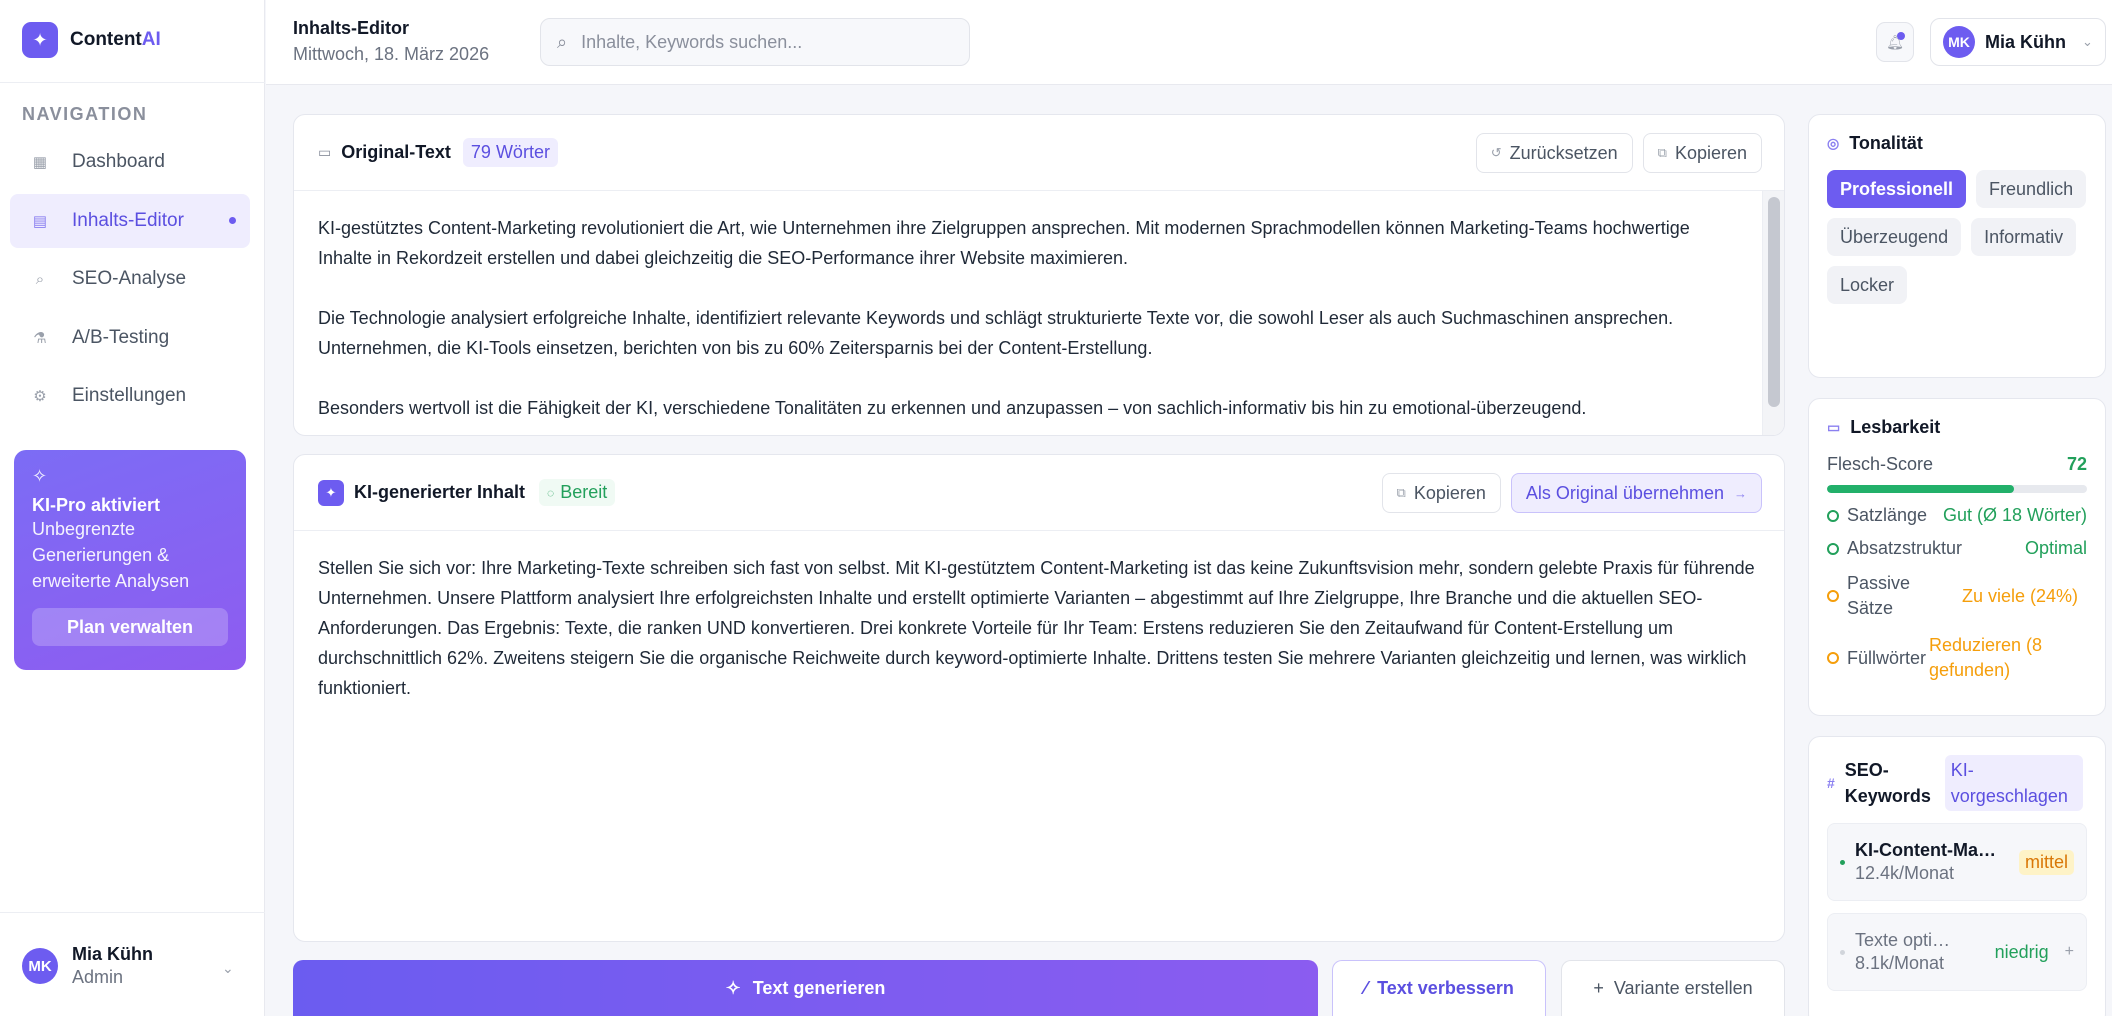 This screenshot has width=2112, height=1016. What do you see at coordinates (1833, 143) in the screenshot?
I see `target-icon: ◎` at bounding box center [1833, 143].